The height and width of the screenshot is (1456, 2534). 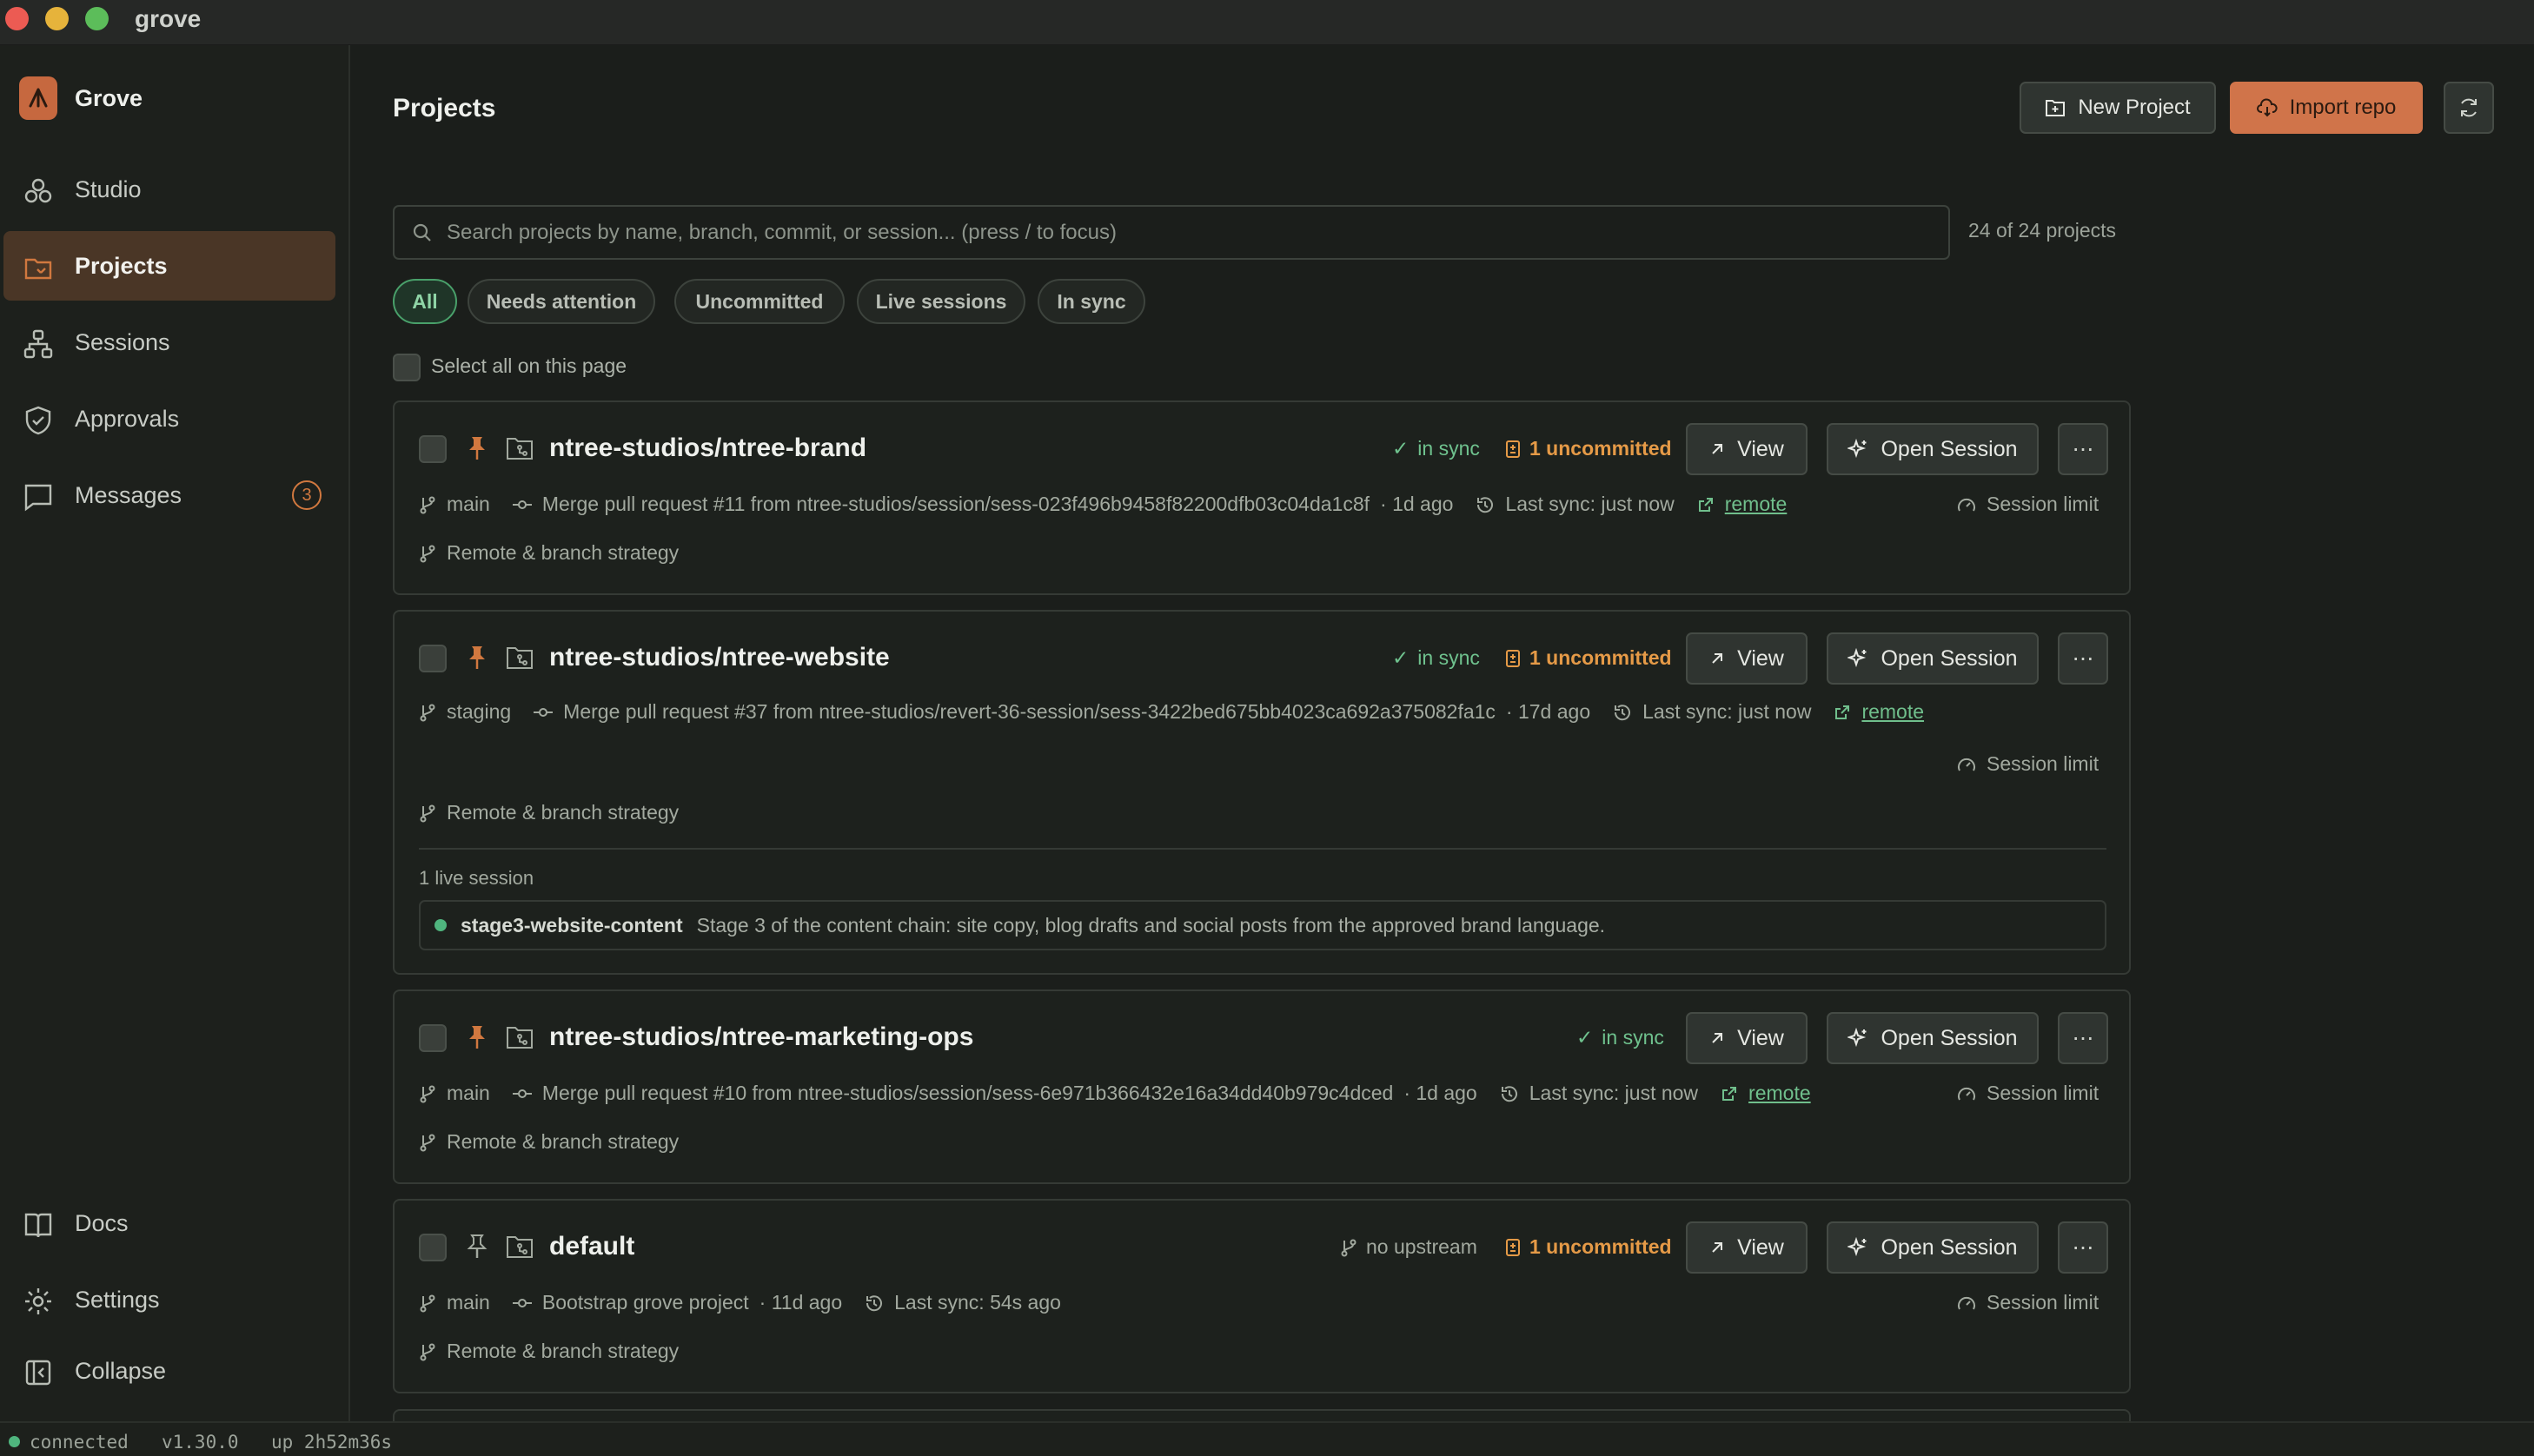 What do you see at coordinates (17, 18) in the screenshot?
I see `close-window-button` at bounding box center [17, 18].